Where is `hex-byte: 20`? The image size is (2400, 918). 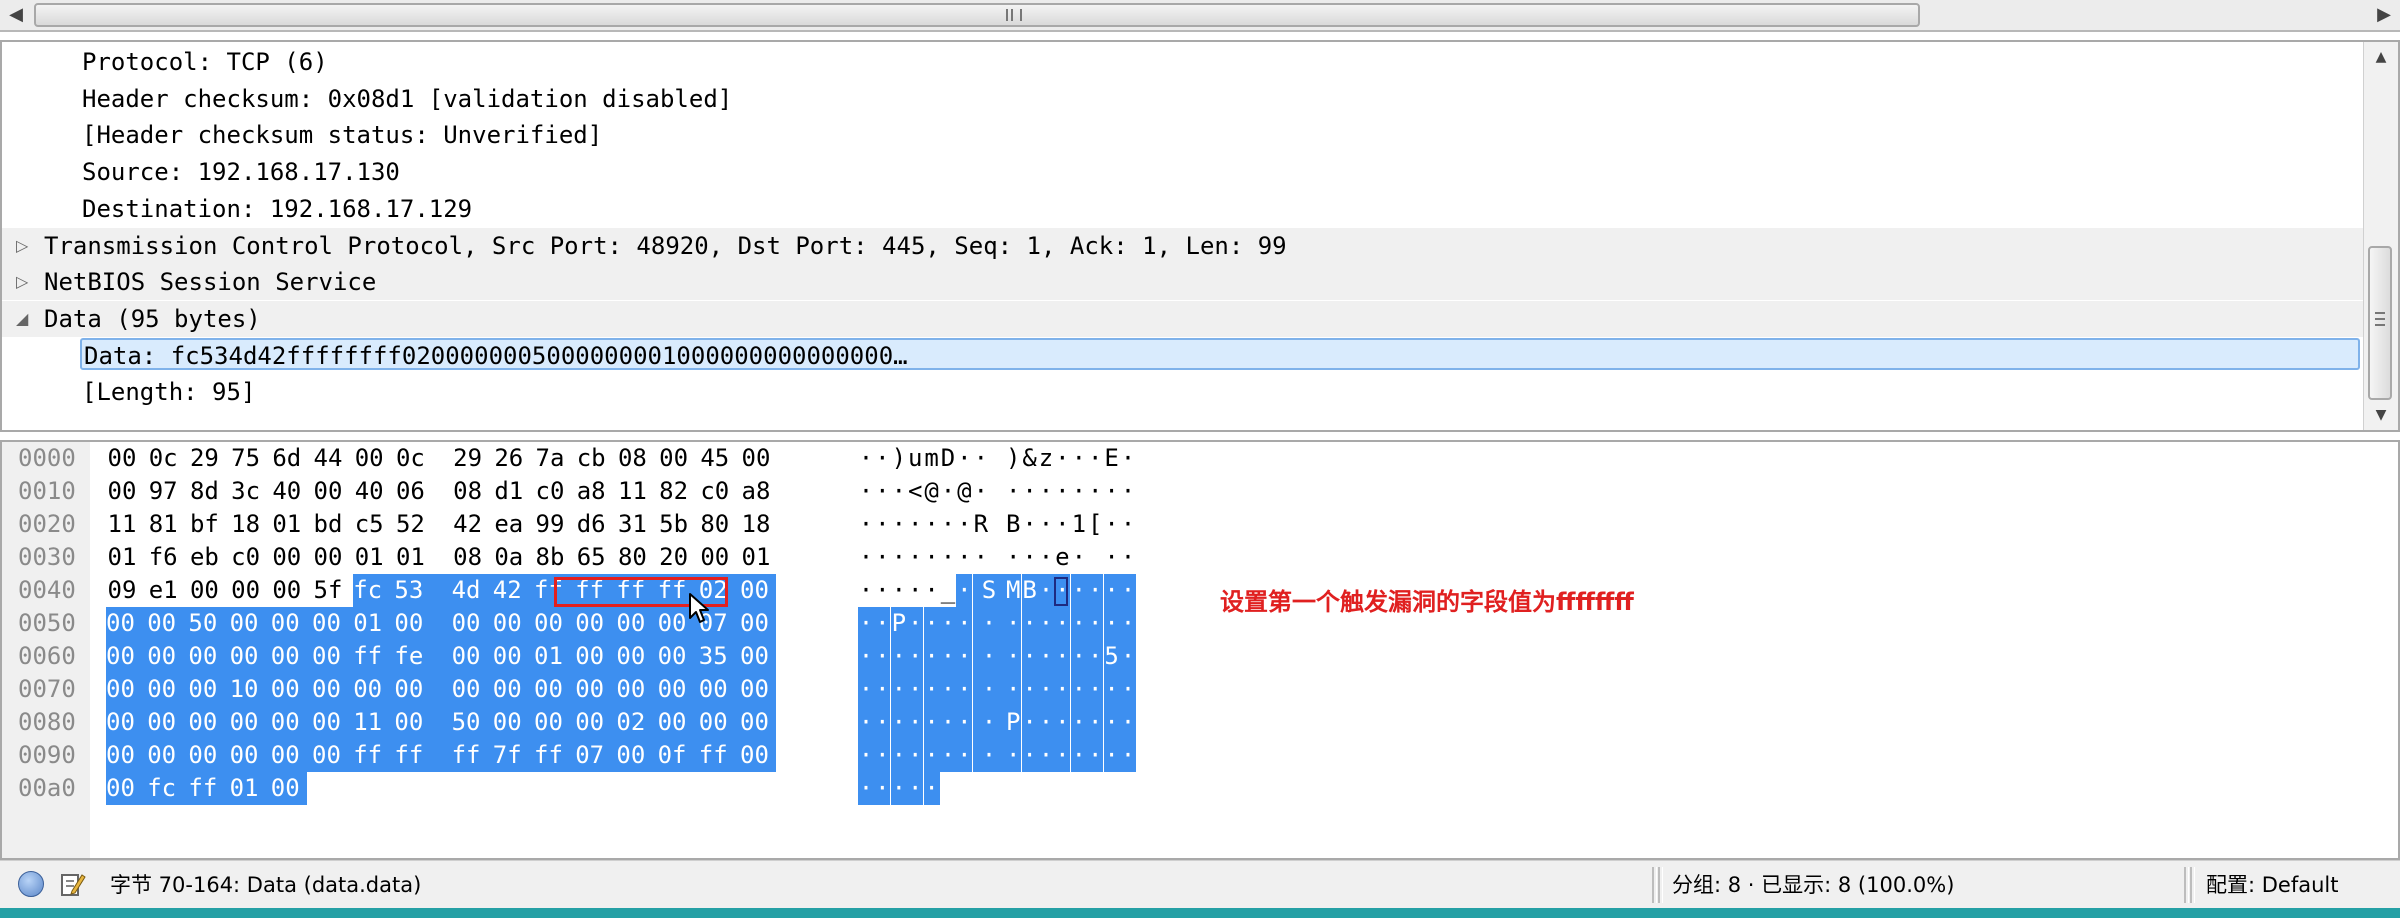 hex-byte: 20 is located at coordinates (674, 557).